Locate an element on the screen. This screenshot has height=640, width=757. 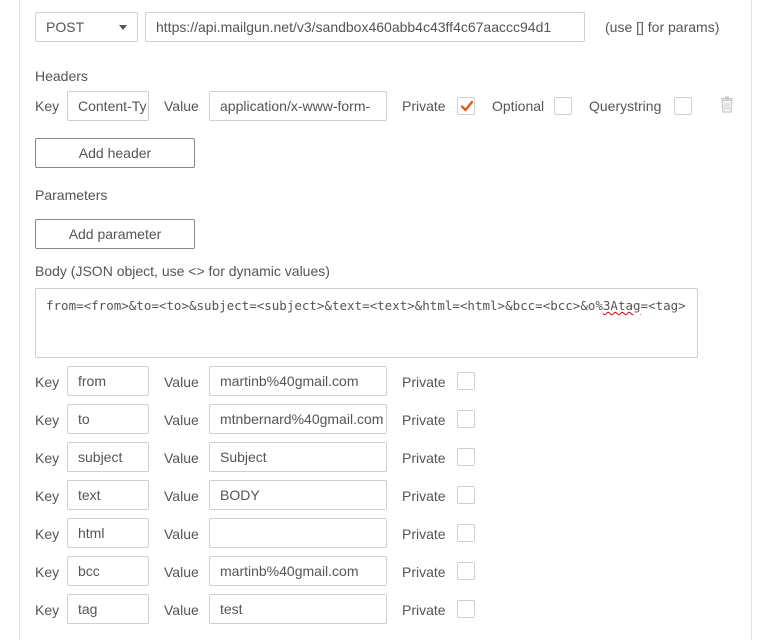
param-value-input: test is located at coordinates (298, 609).